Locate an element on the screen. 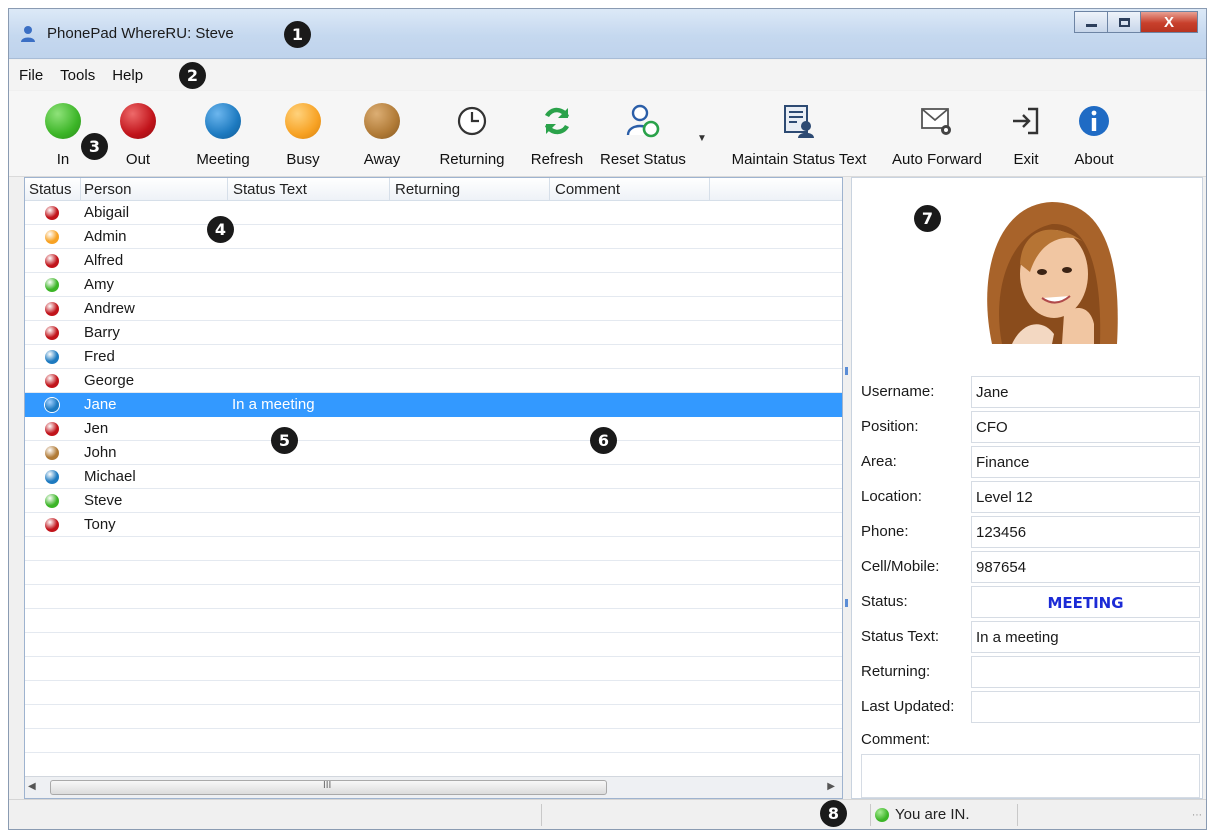 The image size is (1207, 830). maximize-button is located at coordinates (1123, 22).